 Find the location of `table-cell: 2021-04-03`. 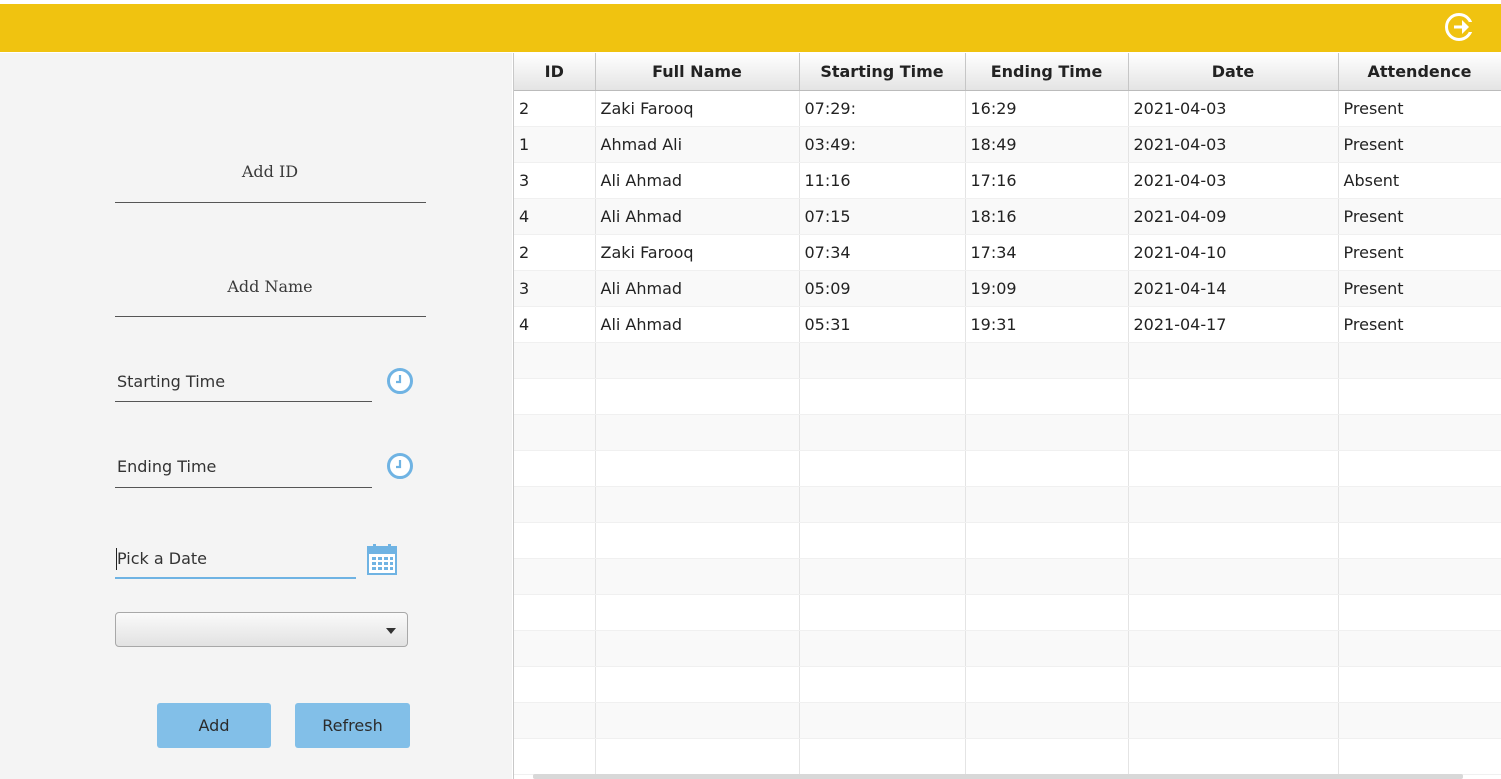

table-cell: 2021-04-03 is located at coordinates (1233, 180).